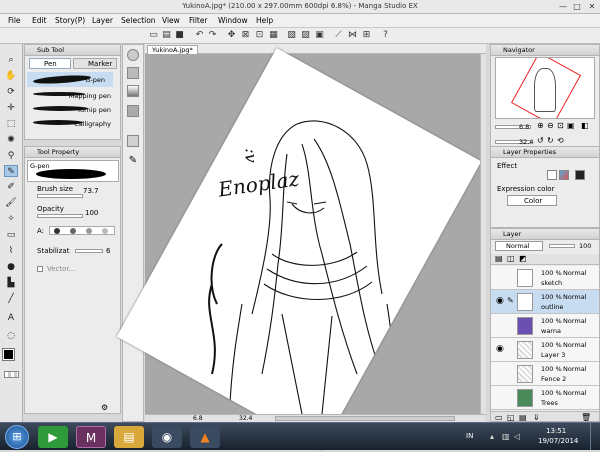 The image size is (600, 452). I want to click on help-icon: ?, so click(385, 35).